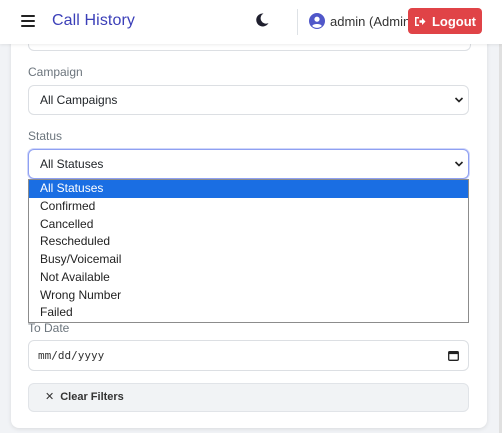  What do you see at coordinates (28, 21) in the screenshot?
I see `hamburger-icon` at bounding box center [28, 21].